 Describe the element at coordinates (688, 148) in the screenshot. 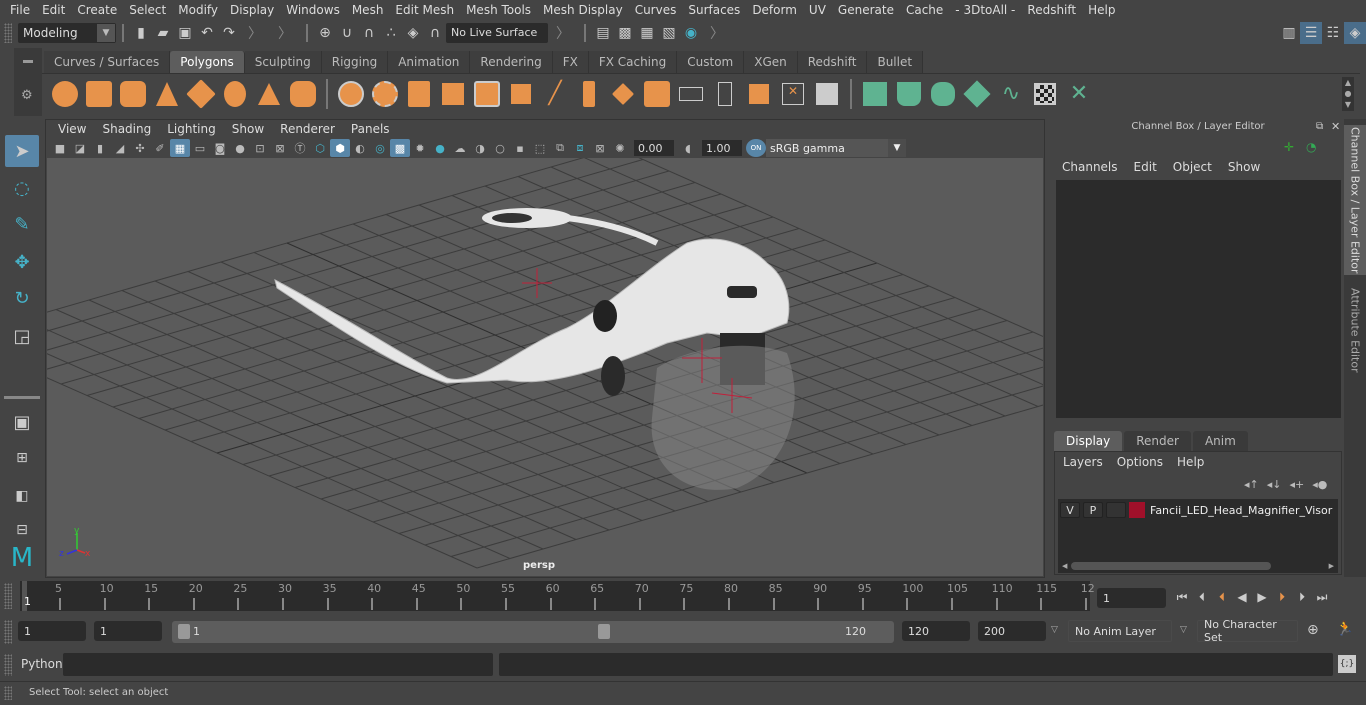

I see `gamma-icon: ◖` at that location.